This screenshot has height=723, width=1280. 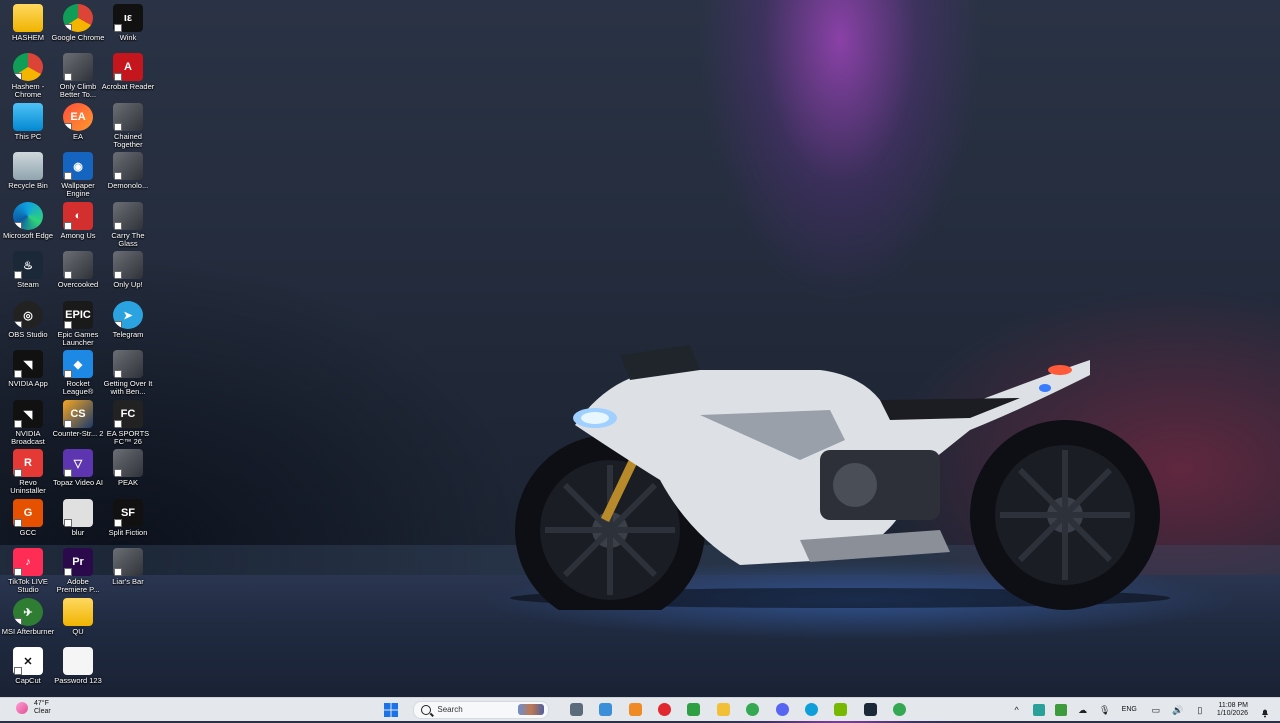 What do you see at coordinates (78, 672) in the screenshot?
I see `desktop-shortcut: Password 123` at bounding box center [78, 672].